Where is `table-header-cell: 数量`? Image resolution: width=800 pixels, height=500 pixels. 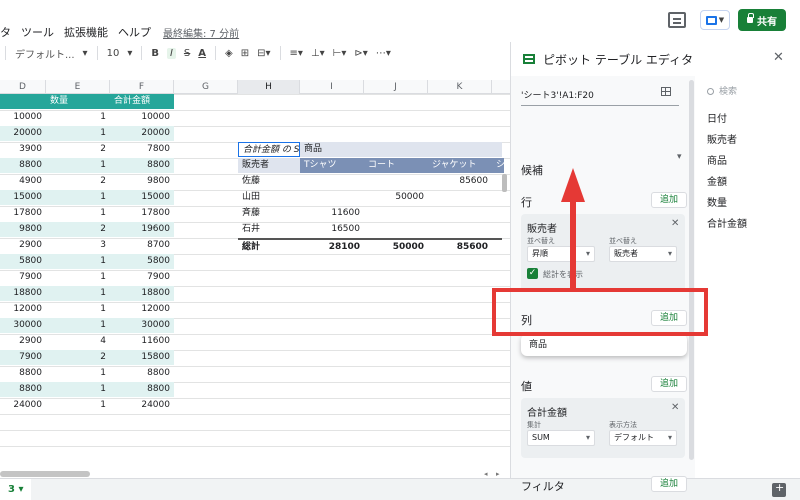
table-header-cell: 数量 is located at coordinates (78, 101).